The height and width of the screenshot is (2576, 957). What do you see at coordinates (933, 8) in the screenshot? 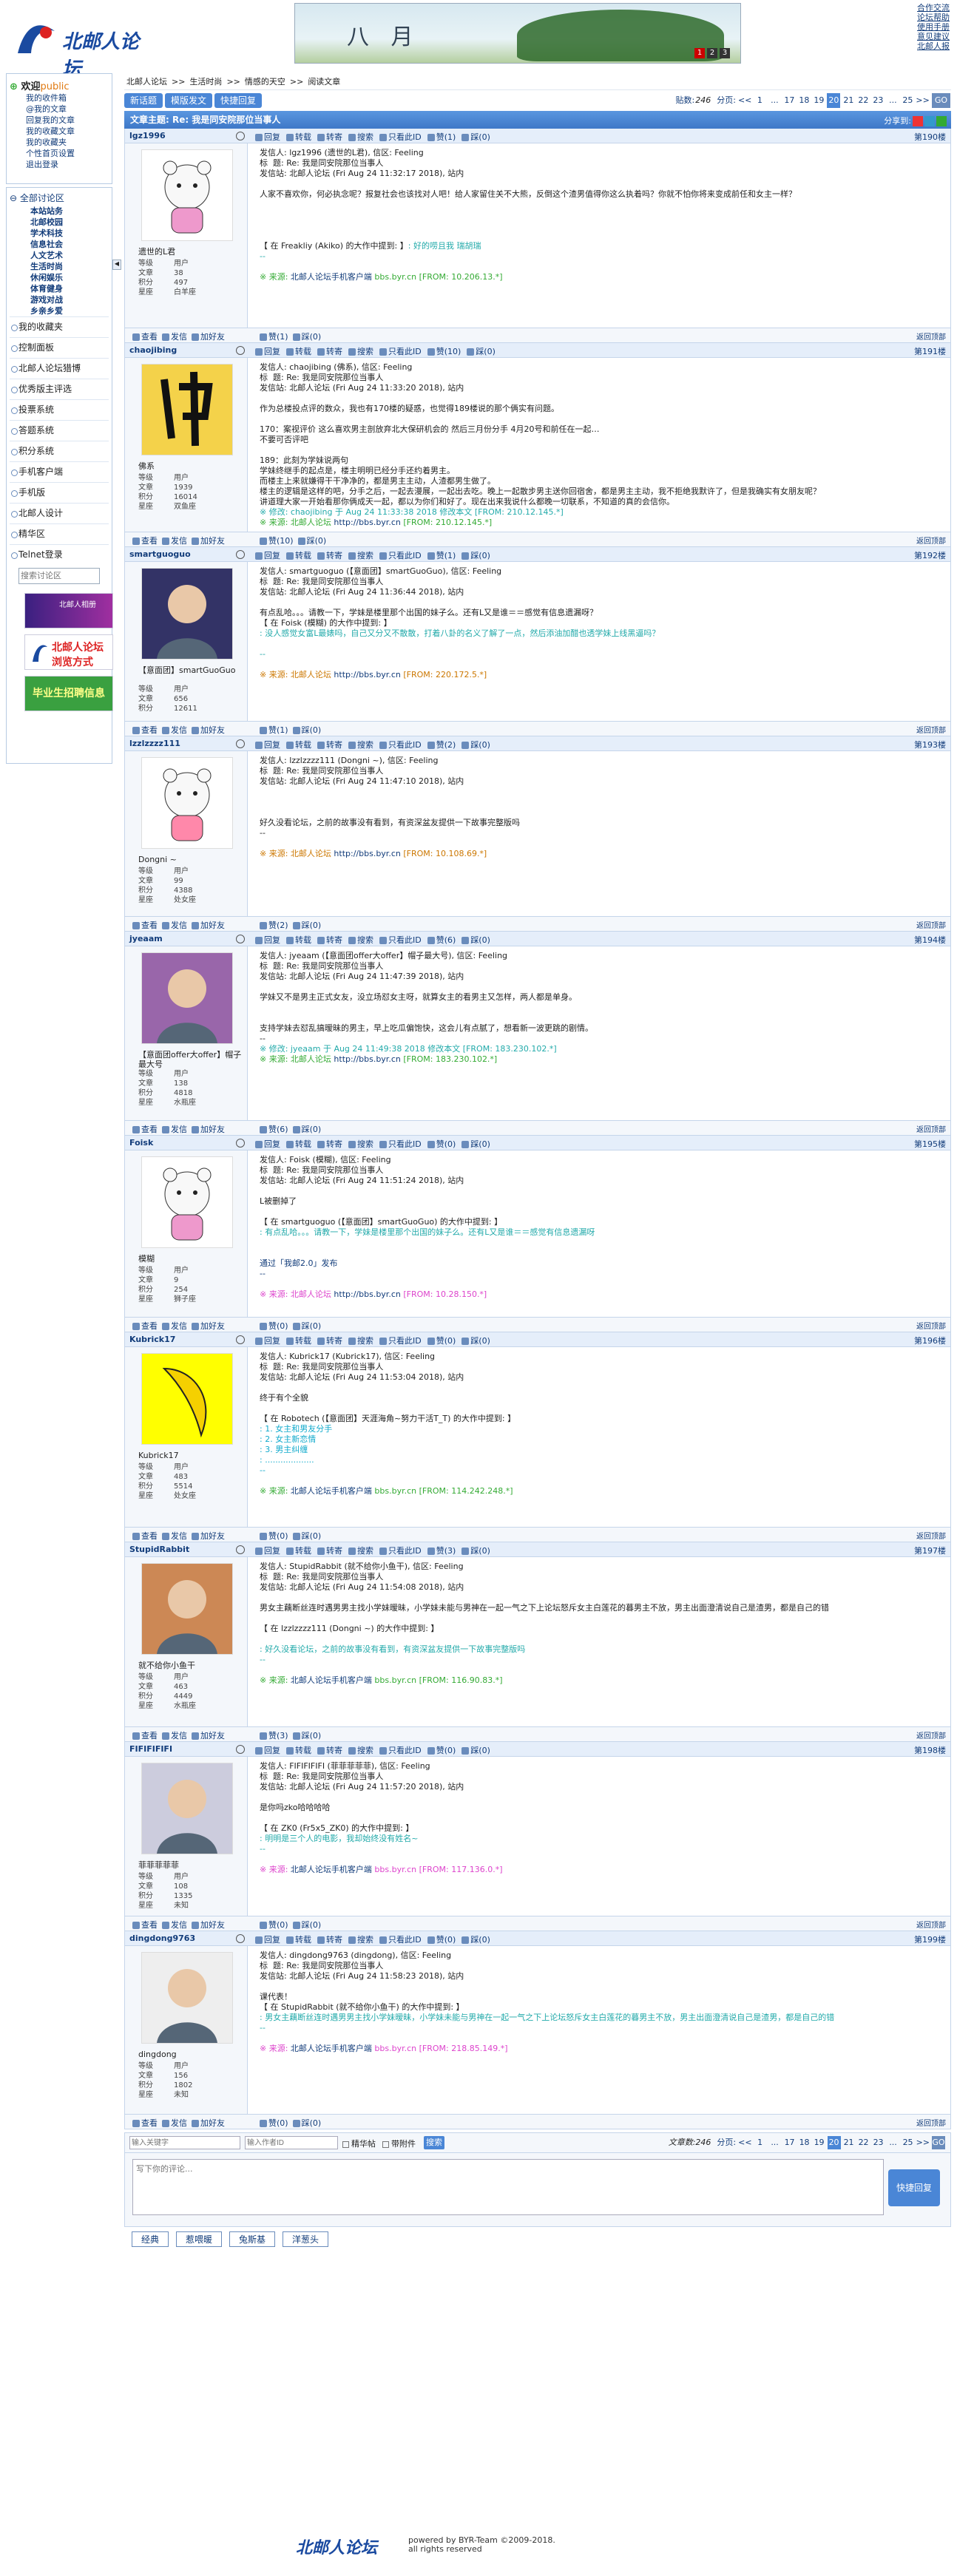
I see `top-link: 合作交流` at bounding box center [933, 8].